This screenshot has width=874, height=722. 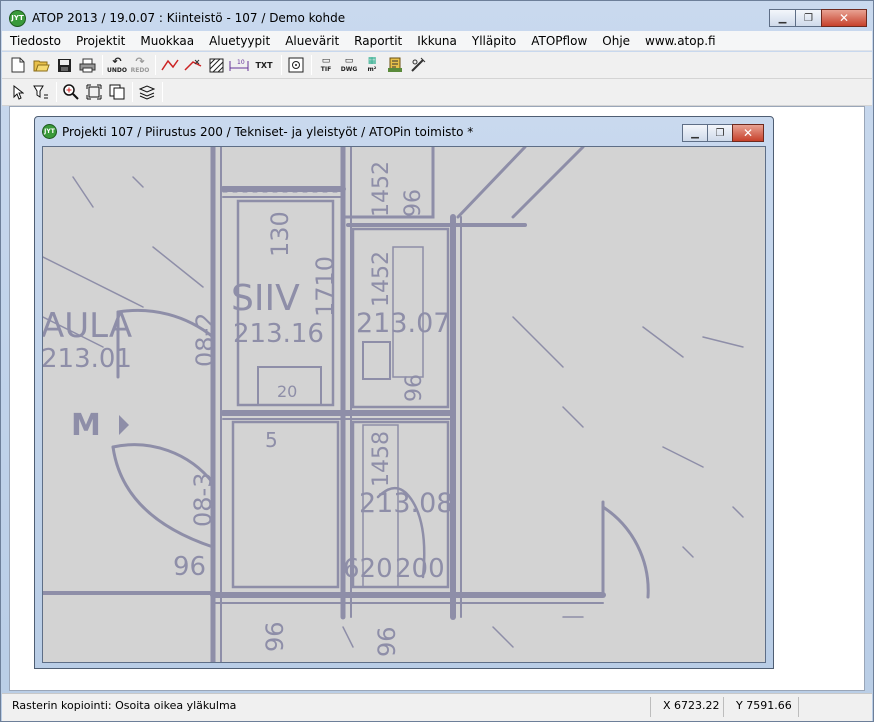 I want to click on label-1452-top: 1452, so click(x=381, y=189).